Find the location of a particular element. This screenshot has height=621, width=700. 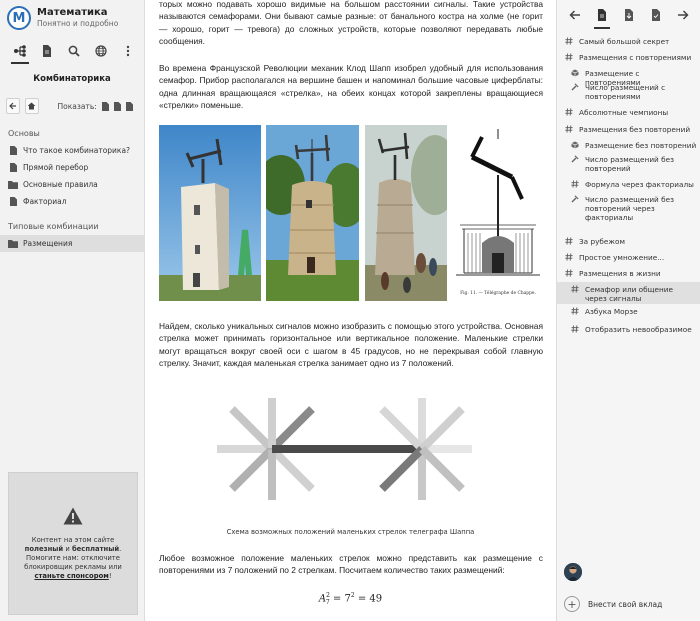

globe-icon is located at coordinates (101, 51).